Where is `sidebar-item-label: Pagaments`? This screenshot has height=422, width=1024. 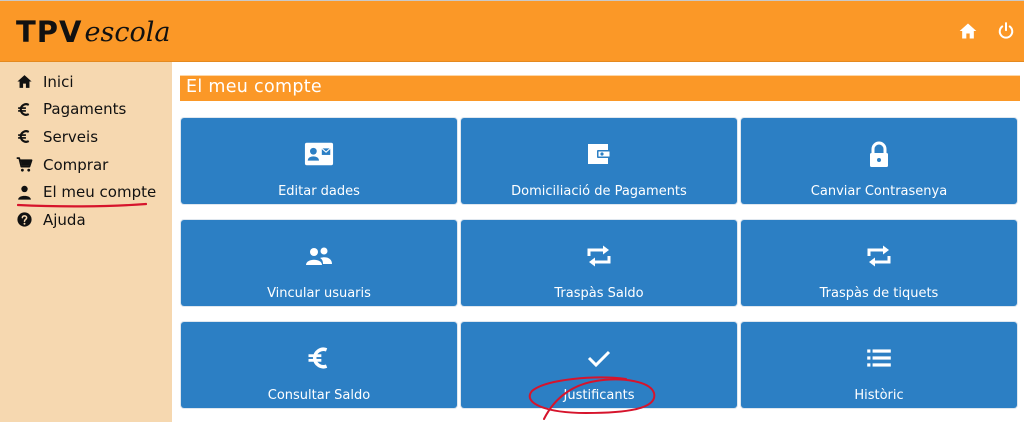 sidebar-item-label: Pagaments is located at coordinates (85, 109).